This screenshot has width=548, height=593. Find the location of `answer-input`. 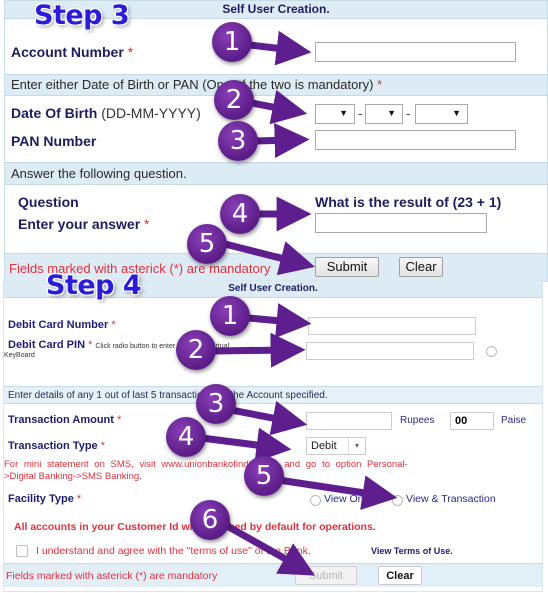

answer-input is located at coordinates (401, 223).